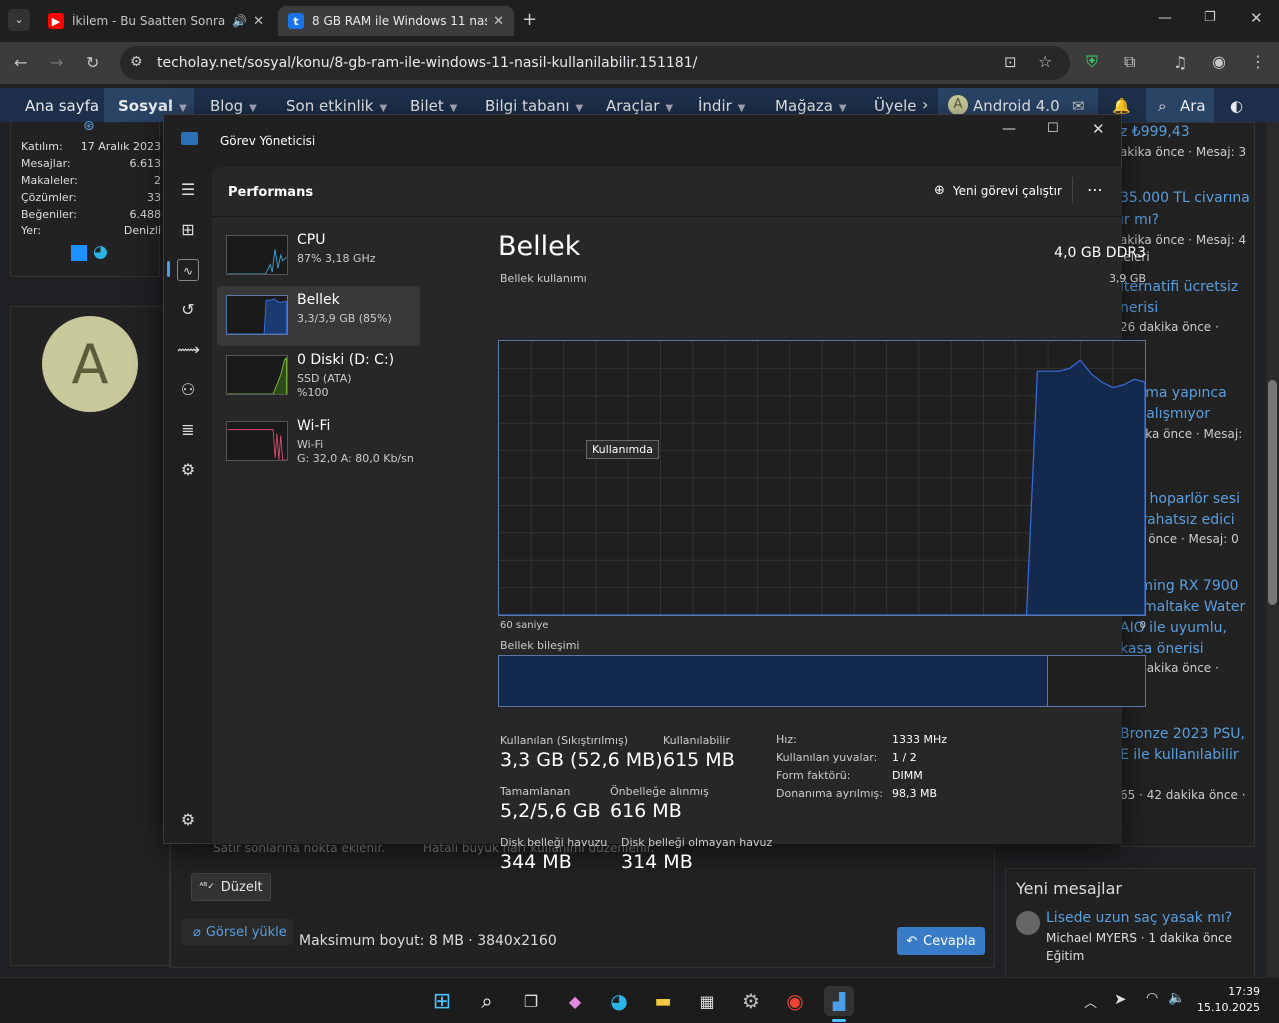  I want to click on perf-item-memory: Bellek 3,3/3,9 GB (85%), so click(318, 316).